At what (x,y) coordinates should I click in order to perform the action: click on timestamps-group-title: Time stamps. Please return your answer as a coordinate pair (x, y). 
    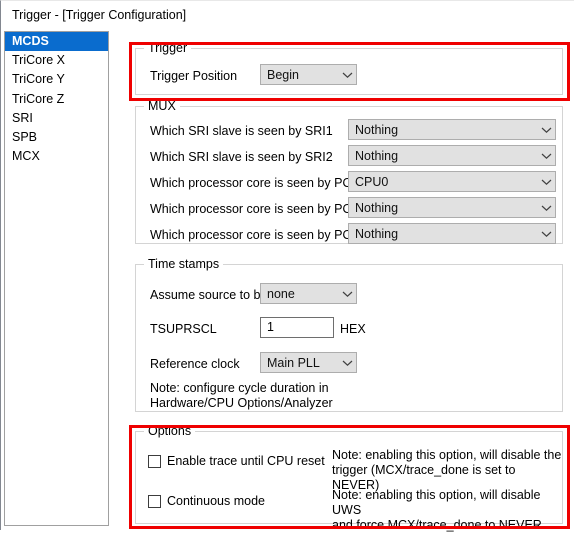
    Looking at the image, I should click on (184, 264).